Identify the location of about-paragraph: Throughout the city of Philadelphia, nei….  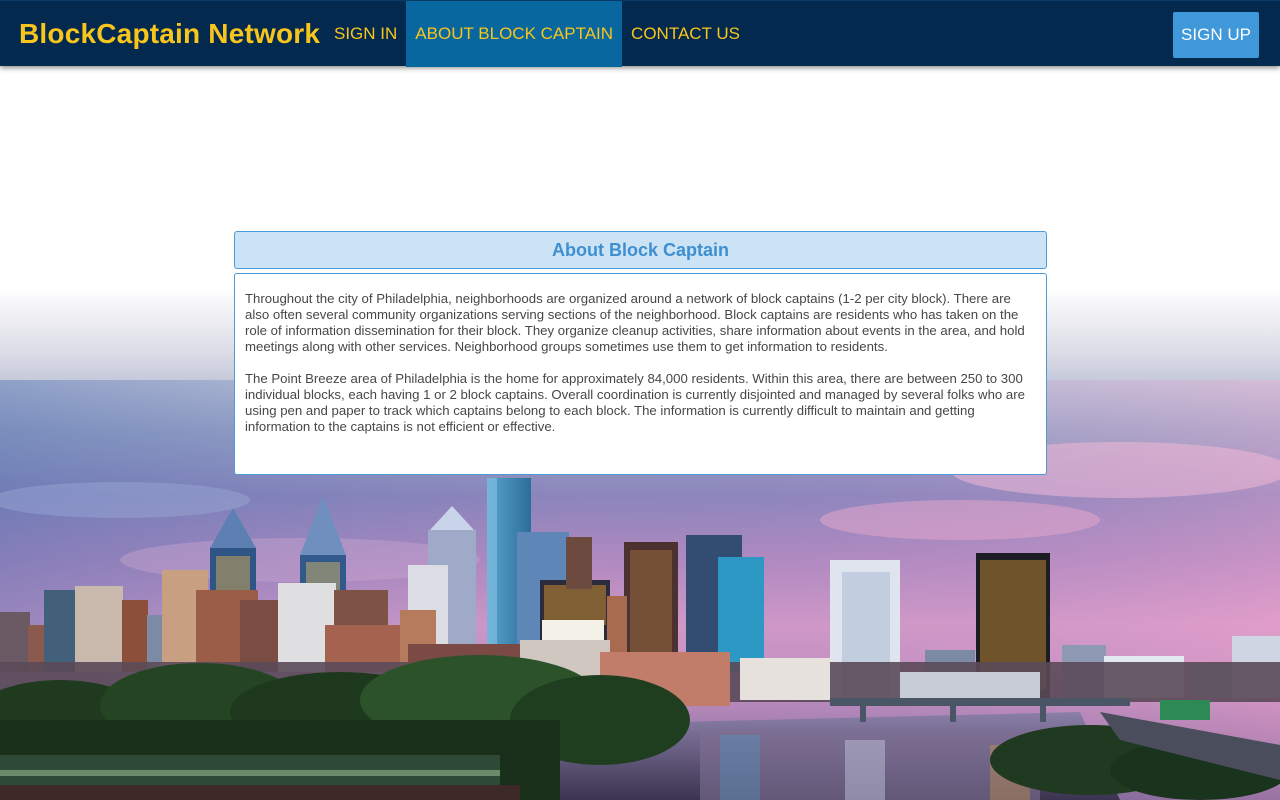
(635, 322).